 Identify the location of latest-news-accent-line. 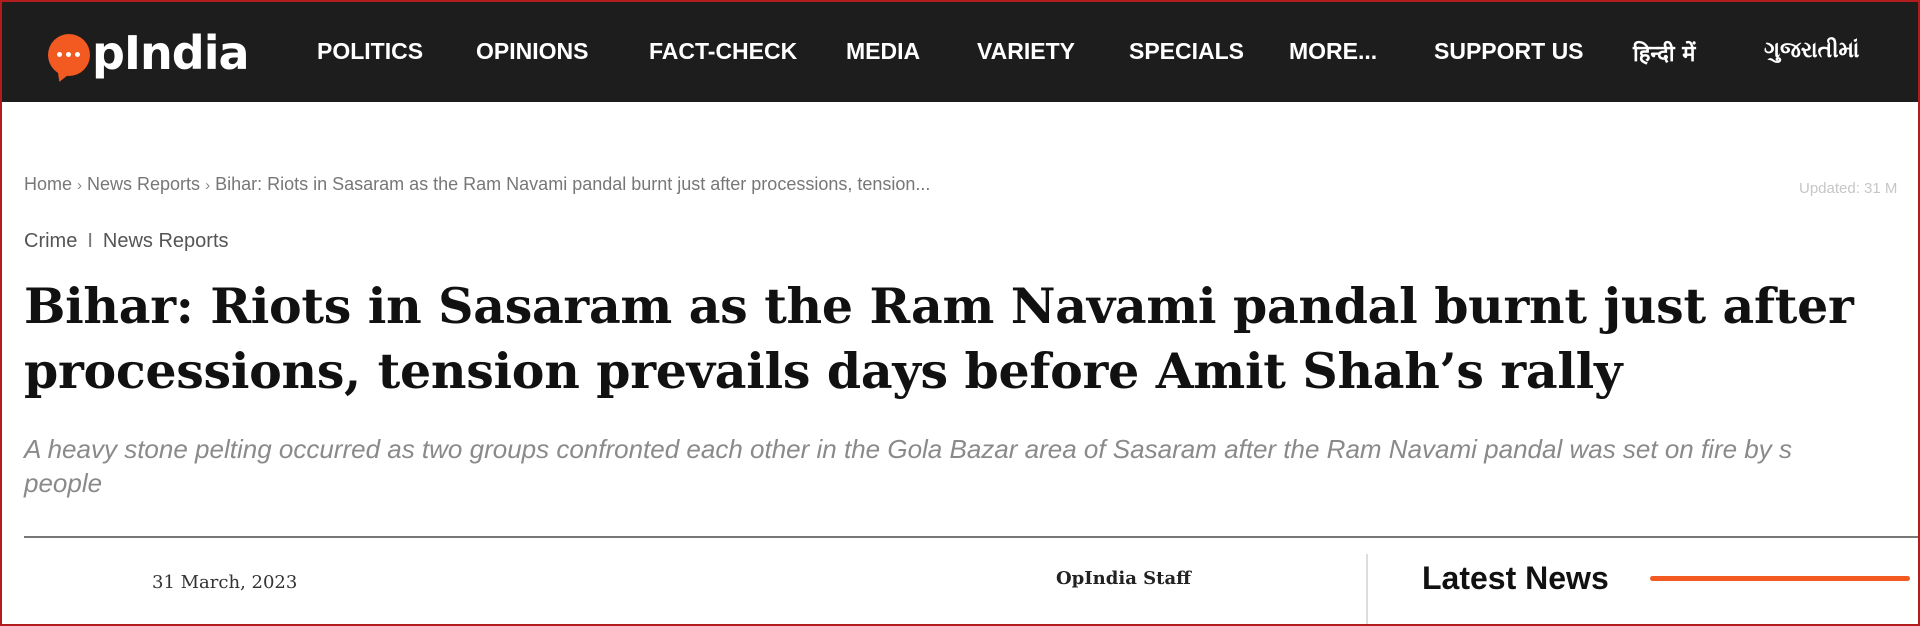
(1780, 578).